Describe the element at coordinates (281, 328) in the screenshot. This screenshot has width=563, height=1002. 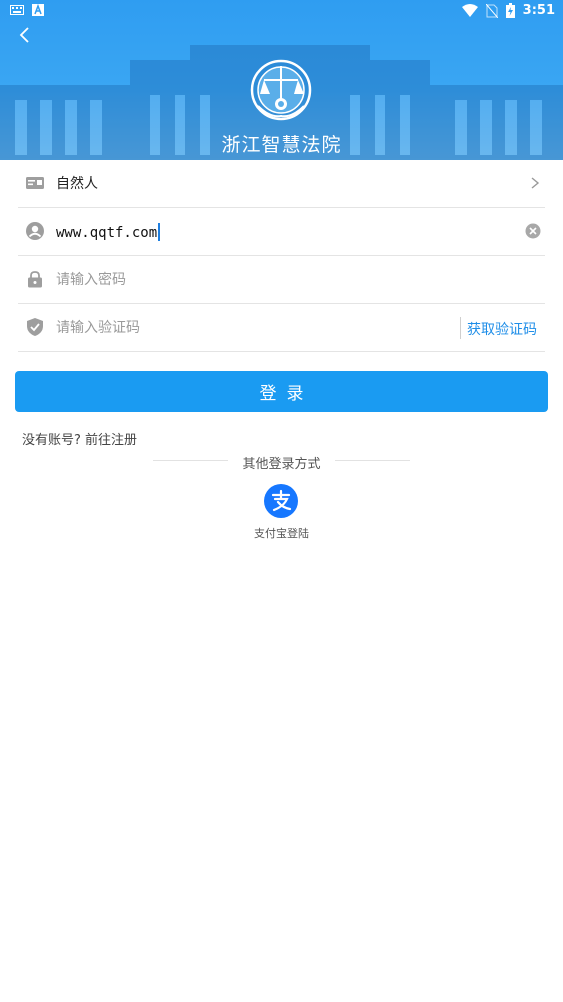
I see `verification-code-field: 请输入验证码 获取验证码` at that location.